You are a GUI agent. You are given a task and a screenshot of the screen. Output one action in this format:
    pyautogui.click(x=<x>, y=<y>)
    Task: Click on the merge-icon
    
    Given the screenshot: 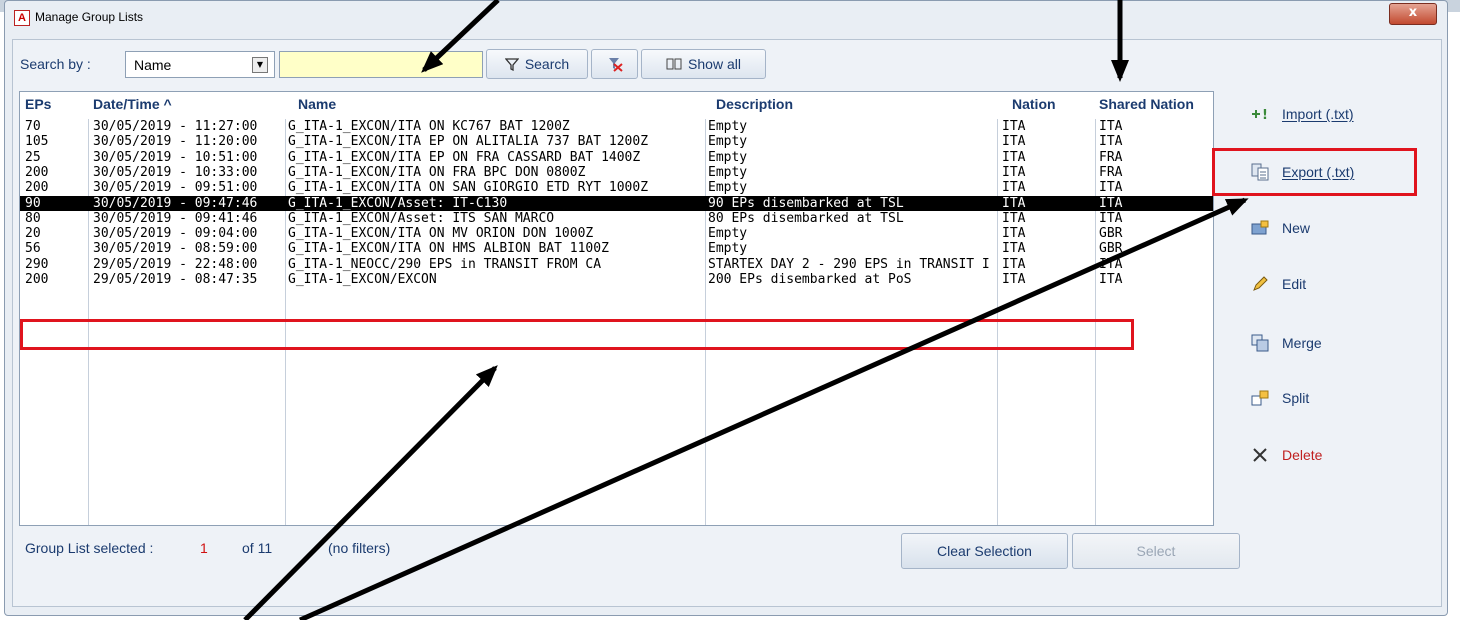 What is the action you would take?
    pyautogui.click(x=1260, y=343)
    